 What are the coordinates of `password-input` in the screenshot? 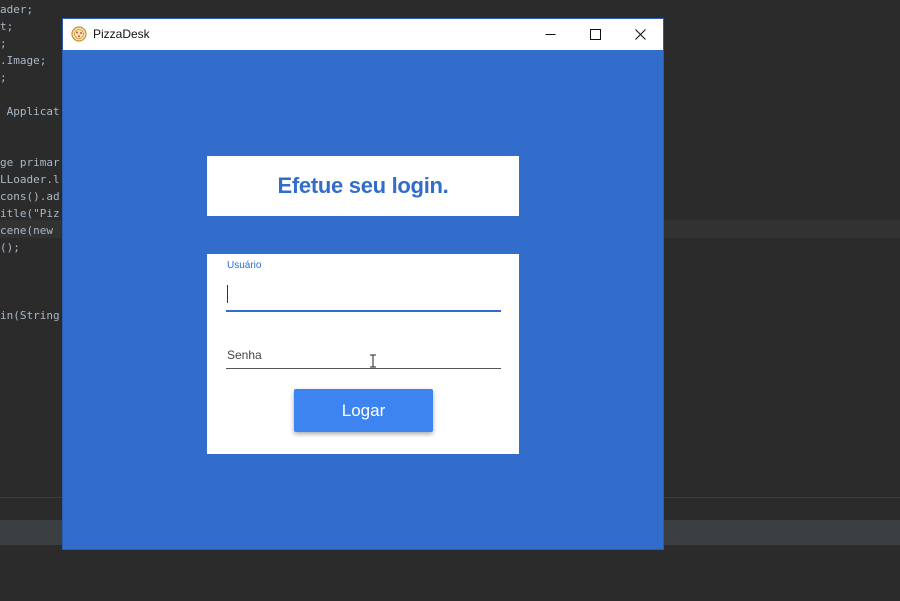 It's located at (363, 355).